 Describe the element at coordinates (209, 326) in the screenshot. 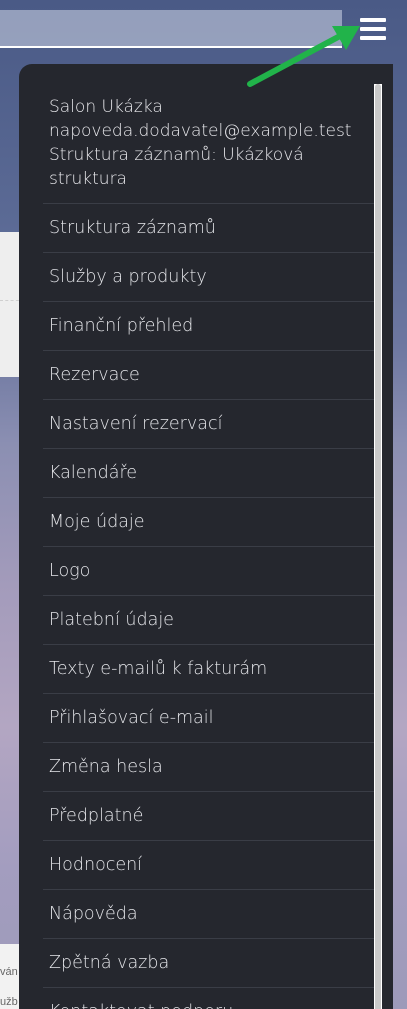

I see `menu-item-financni-prehled: Finanční přehled` at that location.